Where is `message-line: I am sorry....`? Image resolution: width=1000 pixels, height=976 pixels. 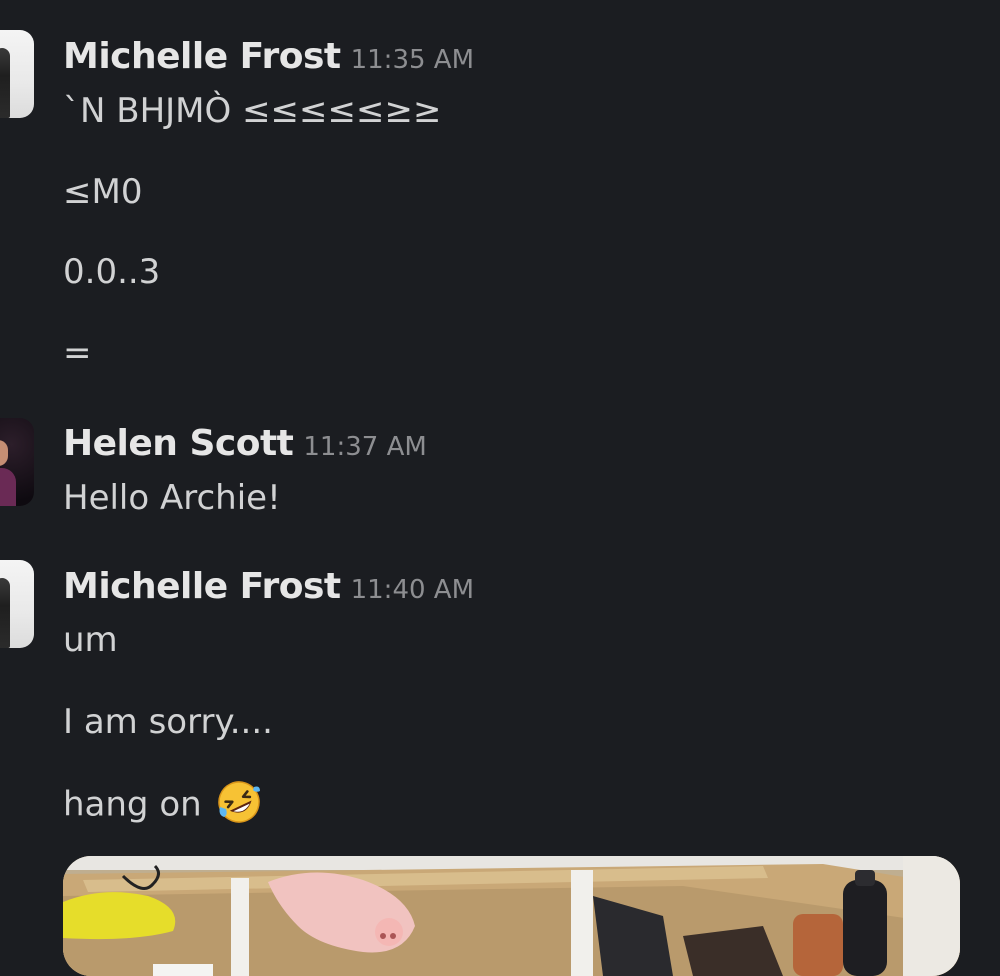
message-line: I am sorry.... is located at coordinates (168, 722).